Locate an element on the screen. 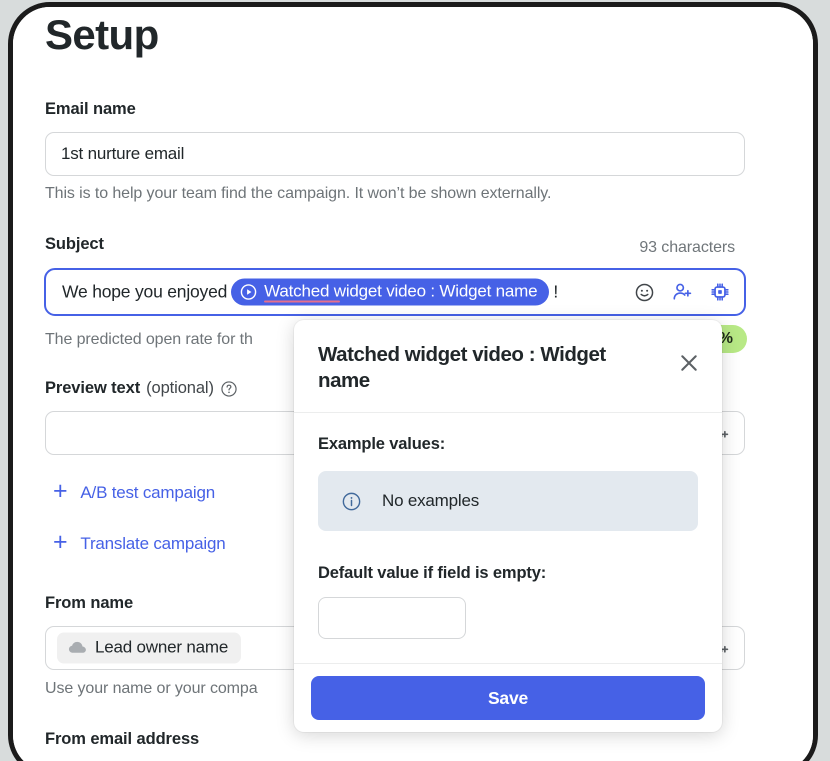  example-values-empty-text: No examples is located at coordinates (431, 501).